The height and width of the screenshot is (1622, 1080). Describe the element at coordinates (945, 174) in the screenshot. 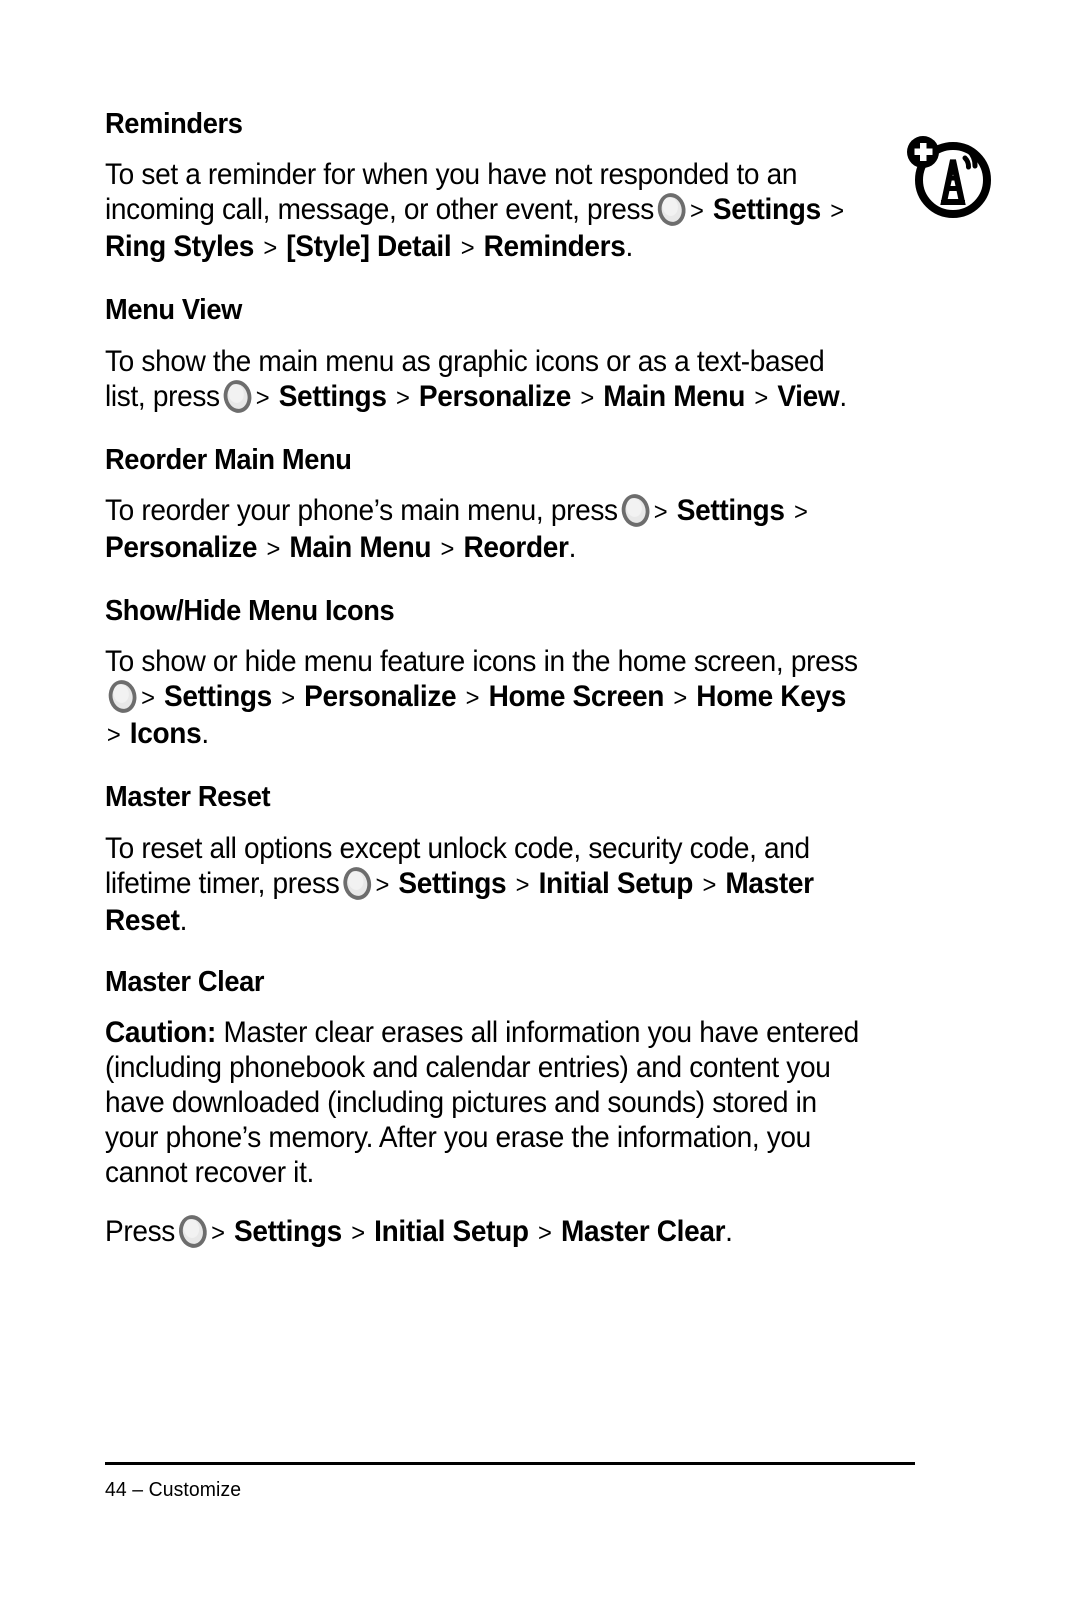

I see `broadcast-tower-add-icon` at that location.